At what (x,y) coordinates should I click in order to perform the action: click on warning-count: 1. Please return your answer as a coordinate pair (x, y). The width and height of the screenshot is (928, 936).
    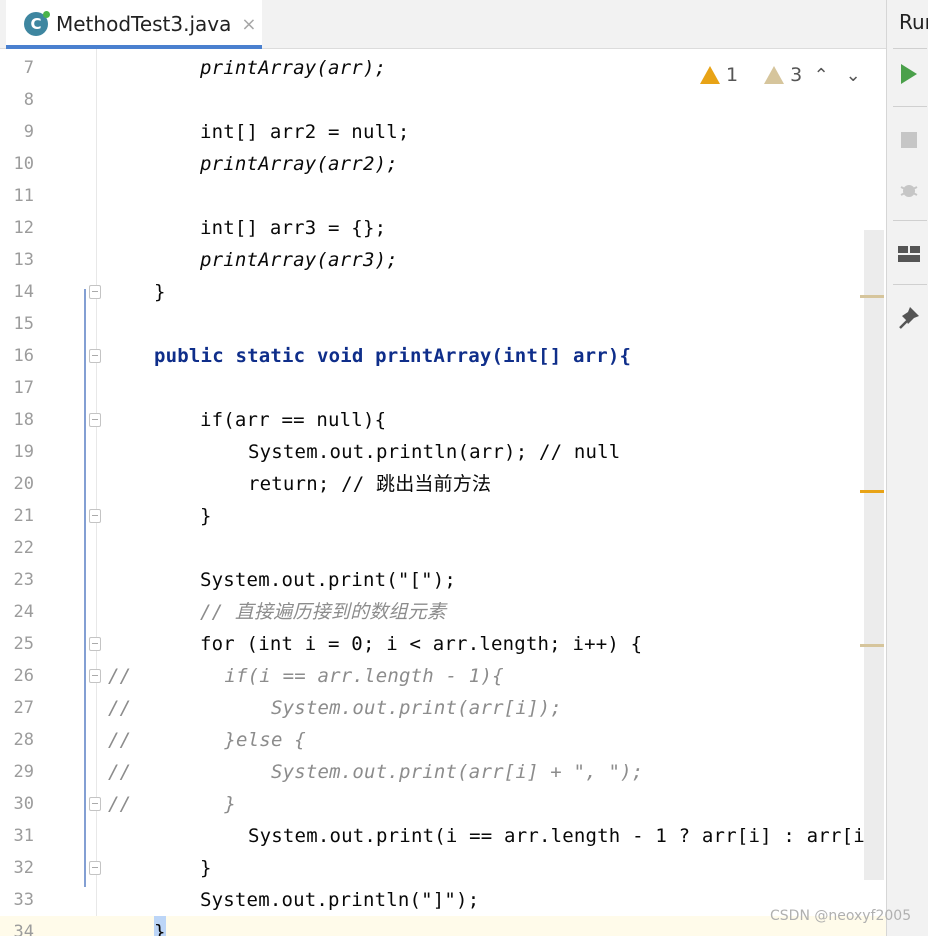
    Looking at the image, I should click on (732, 75).